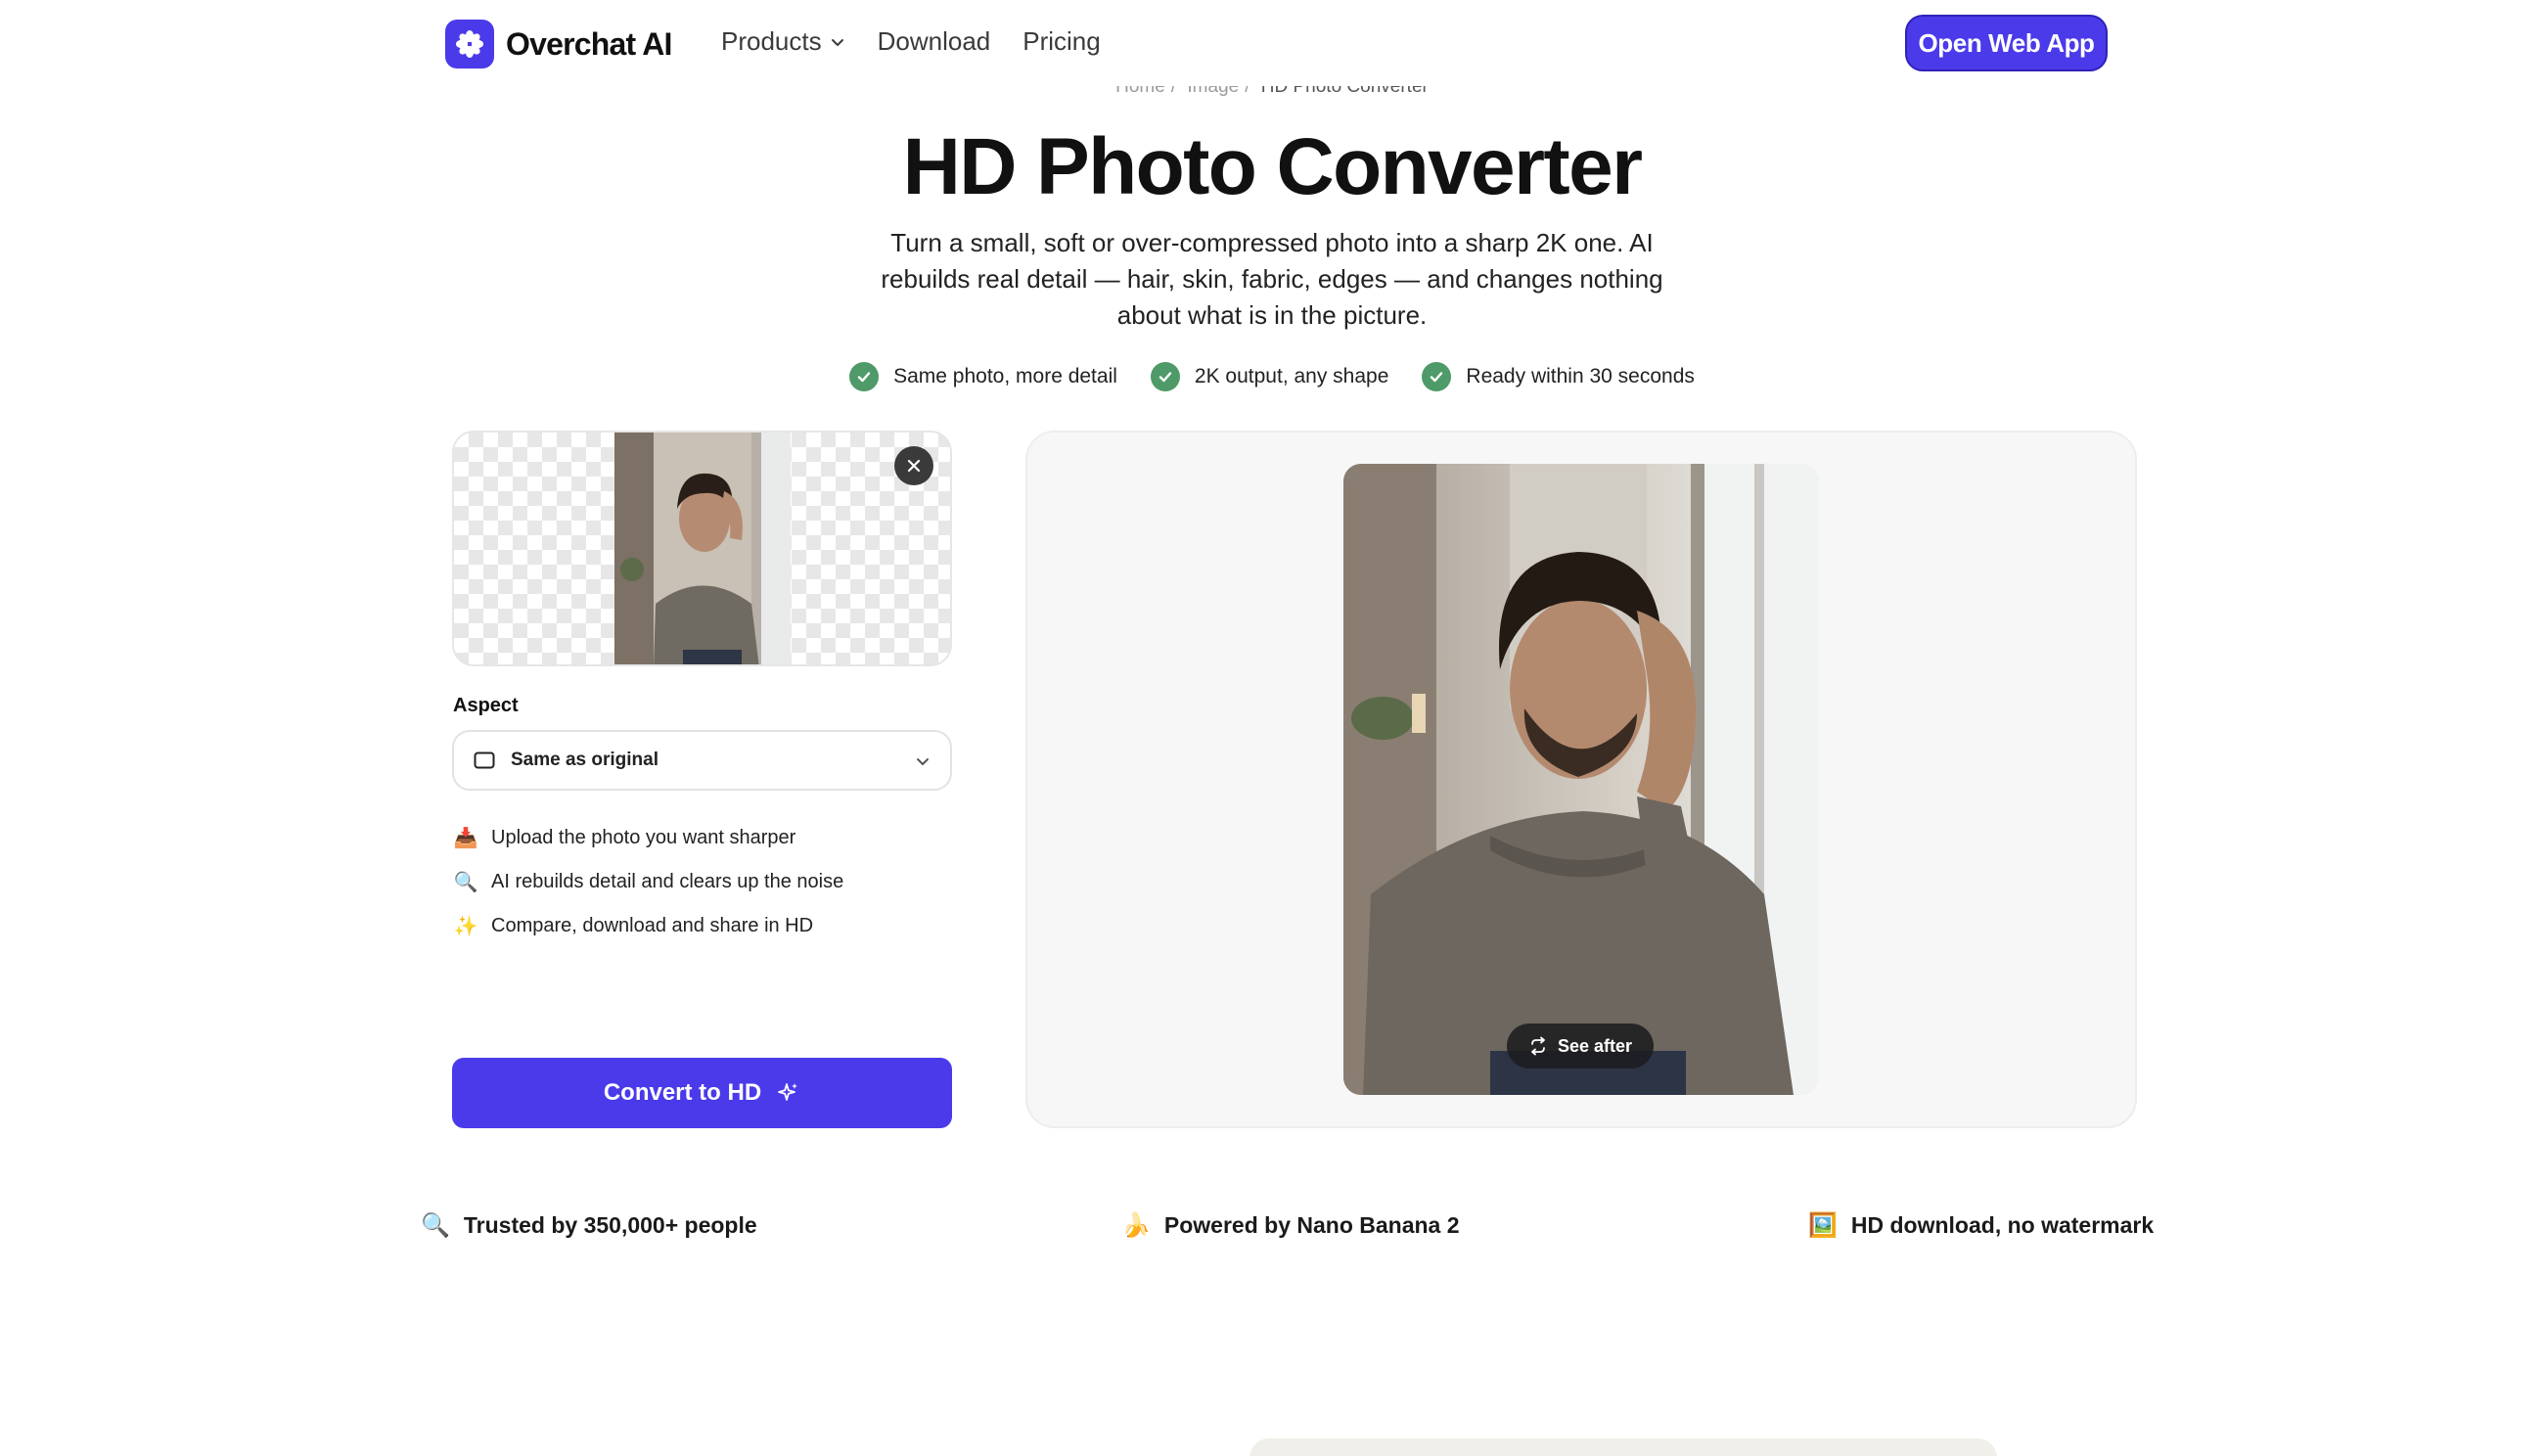  I want to click on aspect-frame-icon, so click(485, 760).